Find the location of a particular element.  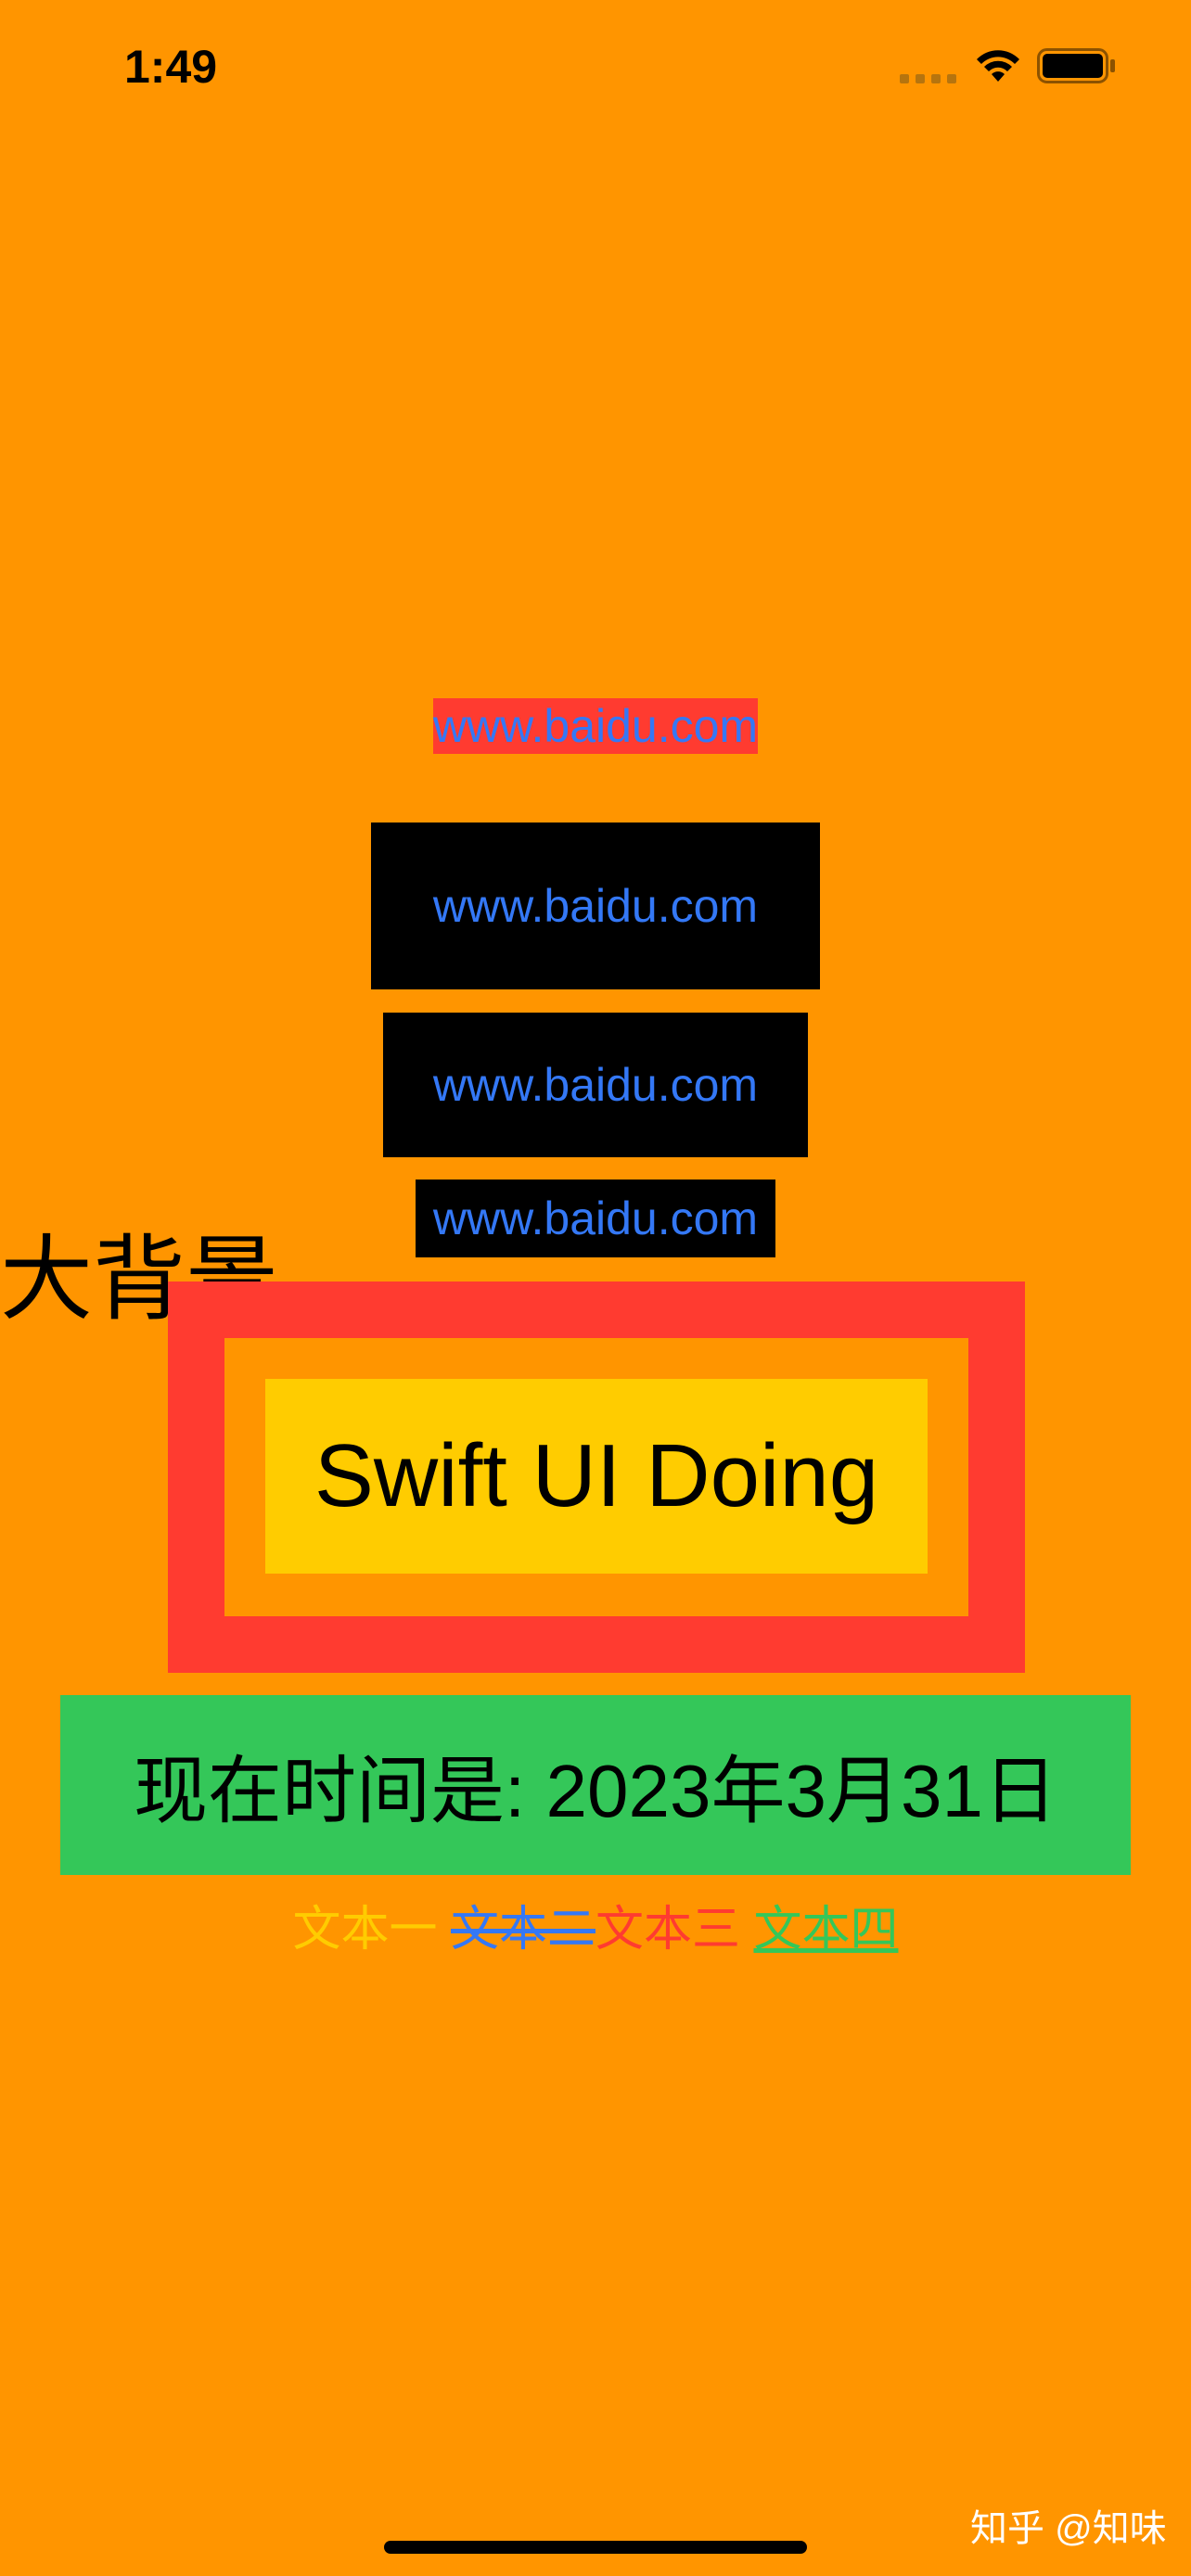

swift-middle-box: Swift UI Doing is located at coordinates (596, 1477).